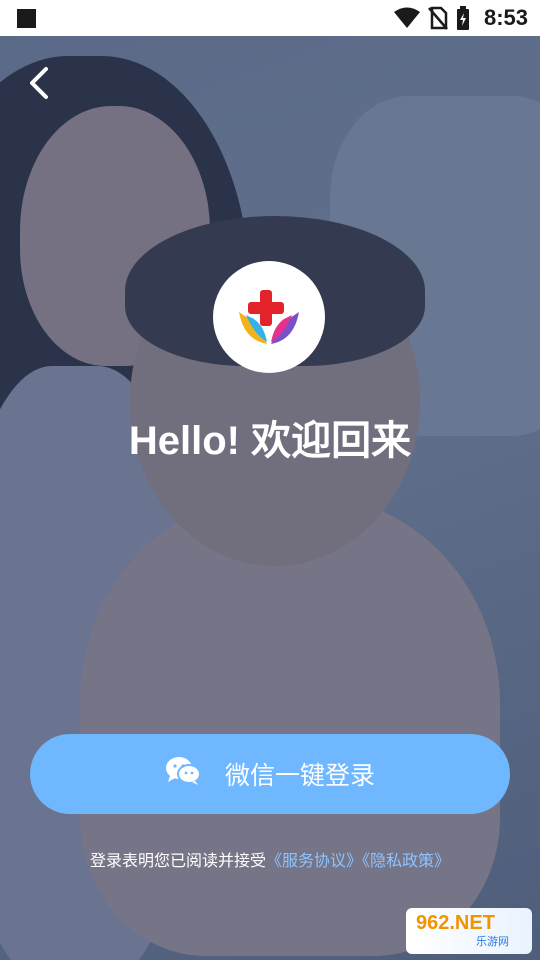  What do you see at coordinates (406, 861) in the screenshot?
I see `privacy-policy-link: 《隐私政策》` at bounding box center [406, 861].